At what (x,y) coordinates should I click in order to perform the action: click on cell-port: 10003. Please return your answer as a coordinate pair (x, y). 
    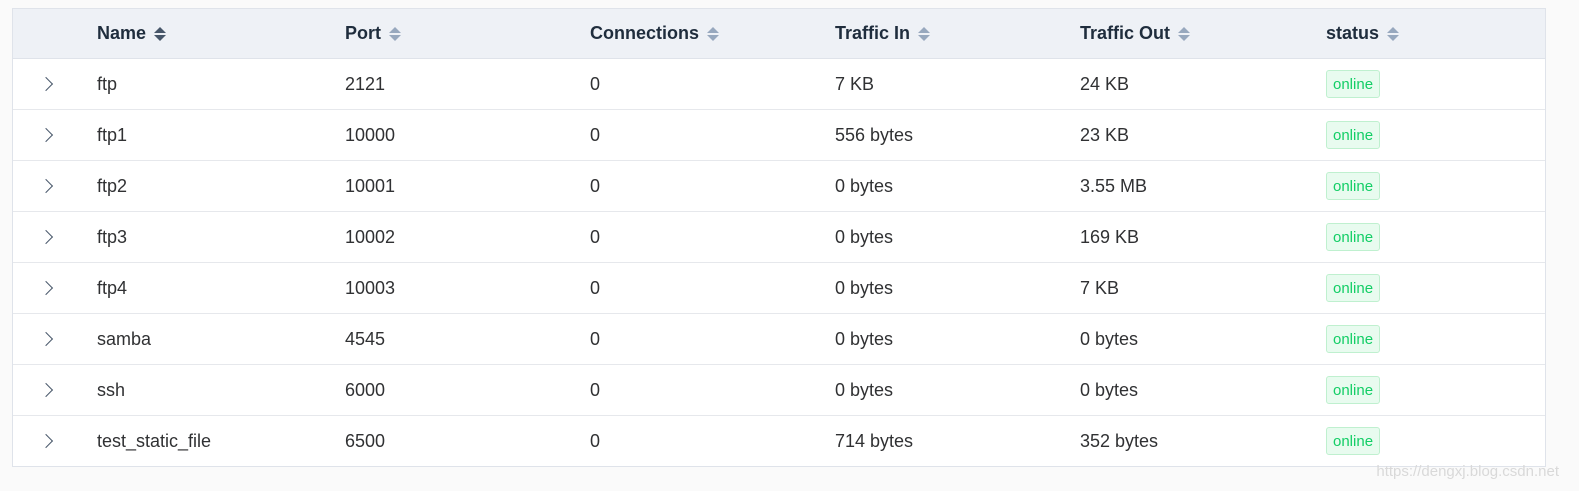
    Looking at the image, I should click on (370, 287).